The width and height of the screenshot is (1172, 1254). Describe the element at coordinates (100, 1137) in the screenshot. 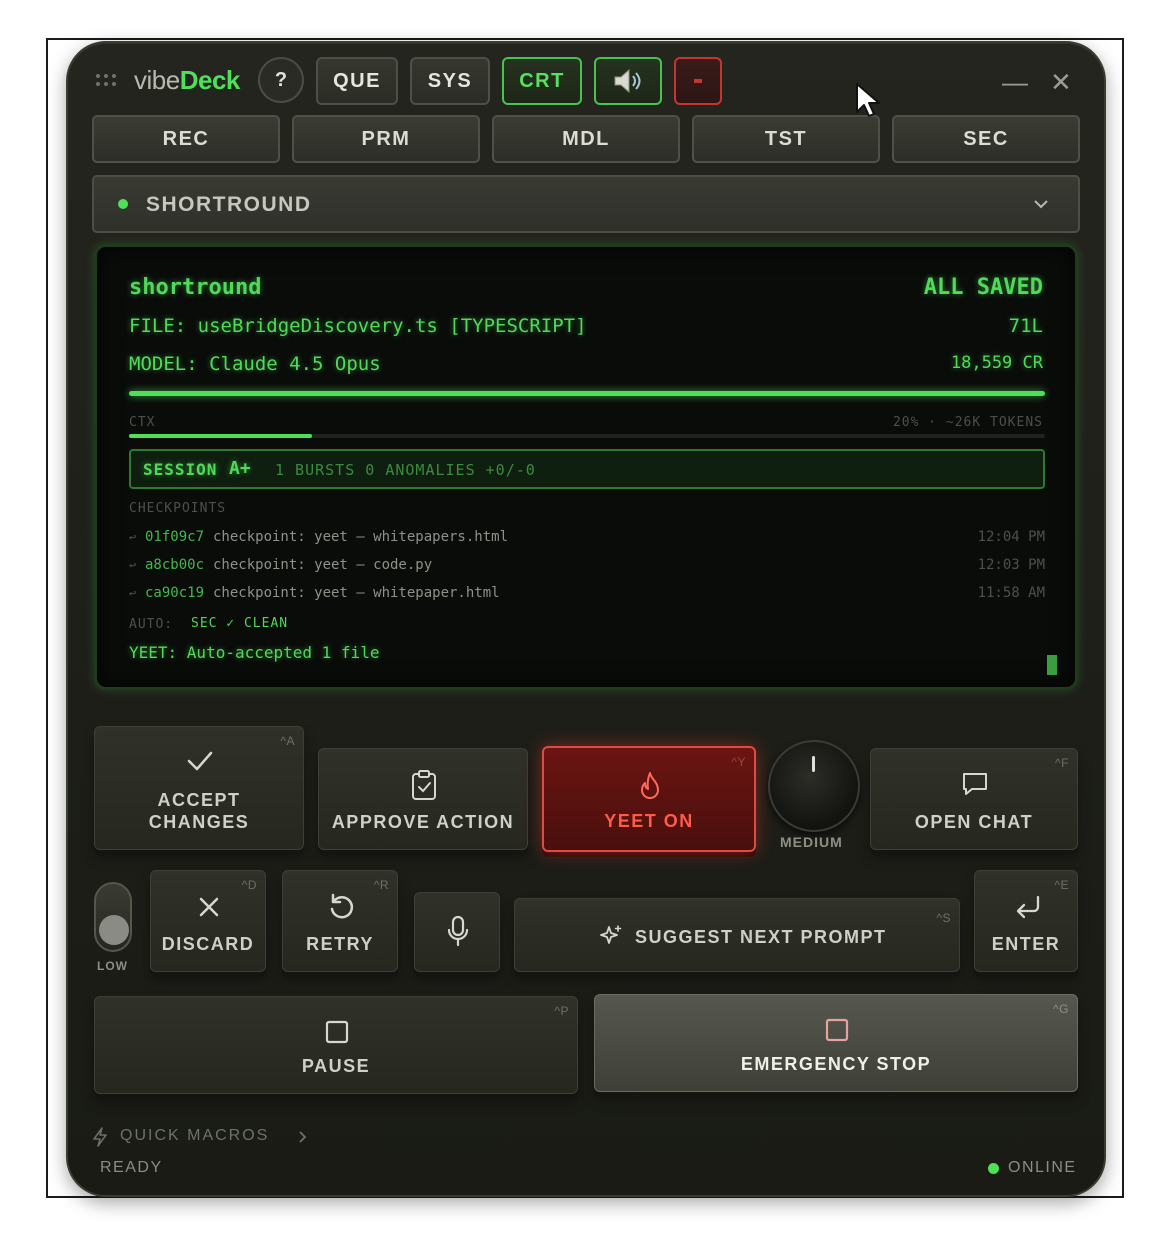

I see `lightning-icon` at that location.